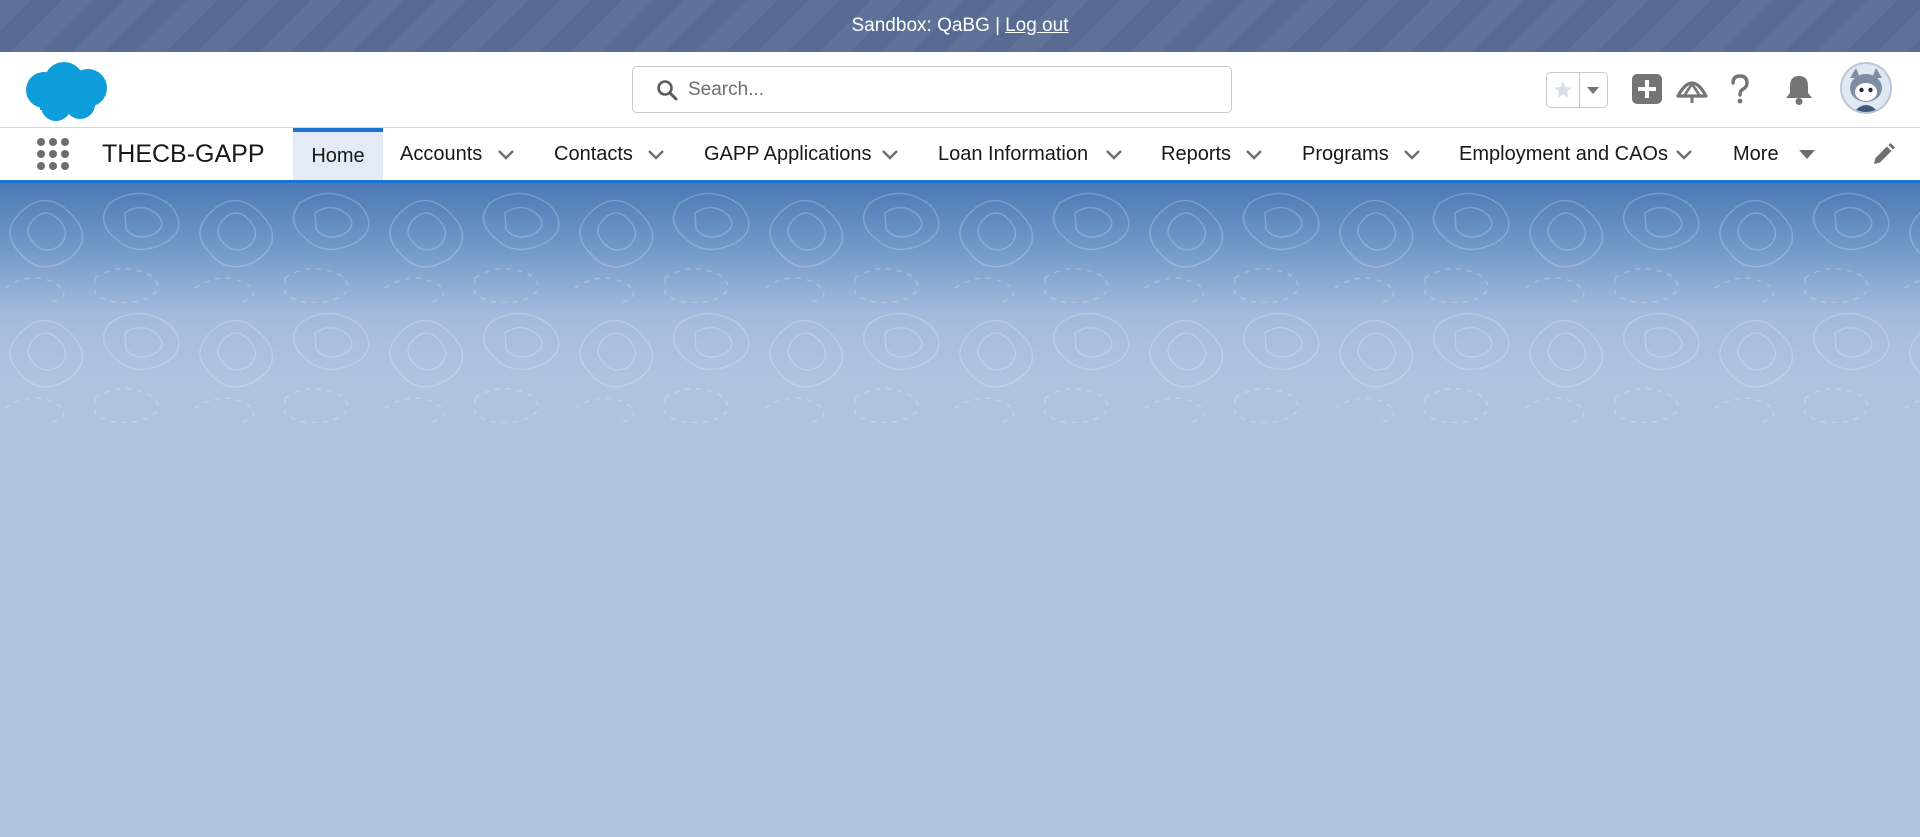  Describe the element at coordinates (1563, 153) in the screenshot. I see `tab-label: Employment and CAOs` at that location.